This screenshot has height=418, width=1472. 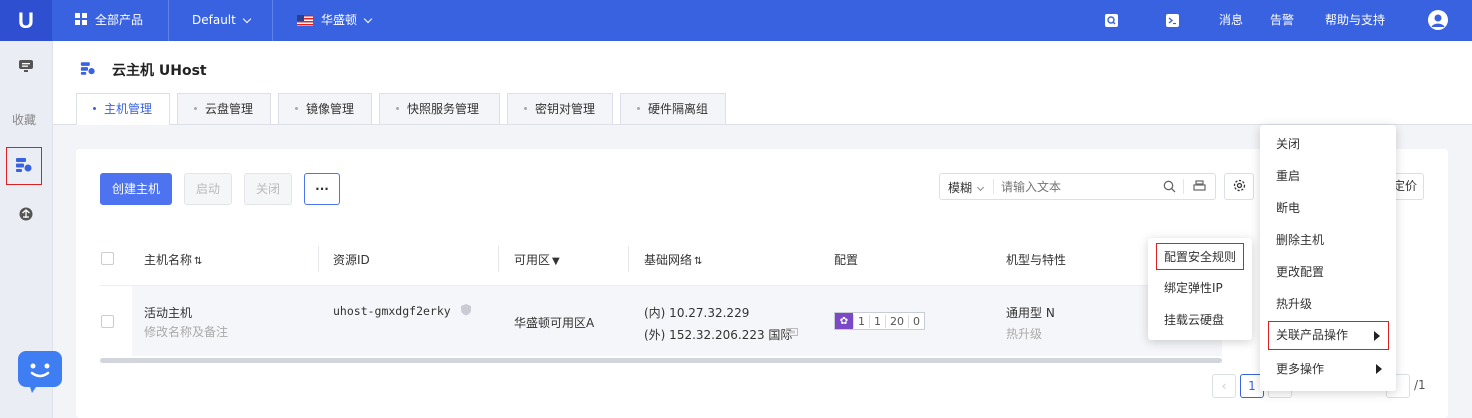 I want to click on external-ip: (外) 152.32.206.223 国际, so click(x=718, y=335).